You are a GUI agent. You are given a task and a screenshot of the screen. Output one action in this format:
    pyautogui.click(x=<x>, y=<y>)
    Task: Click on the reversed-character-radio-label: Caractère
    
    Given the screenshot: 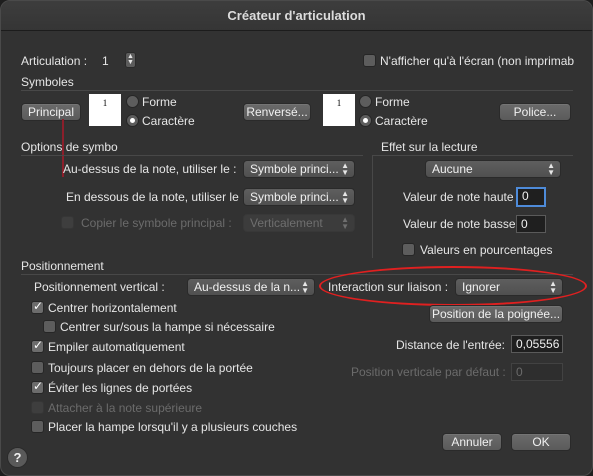 What is the action you would take?
    pyautogui.click(x=401, y=121)
    